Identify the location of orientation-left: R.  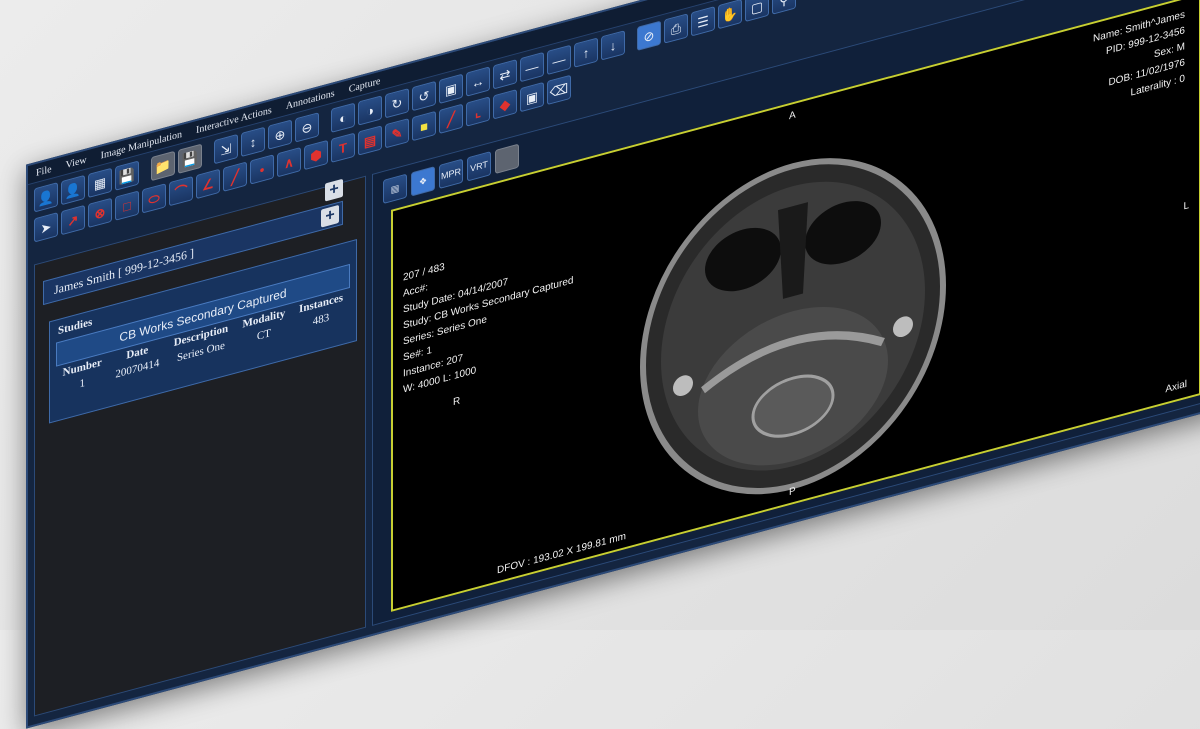
(457, 402).